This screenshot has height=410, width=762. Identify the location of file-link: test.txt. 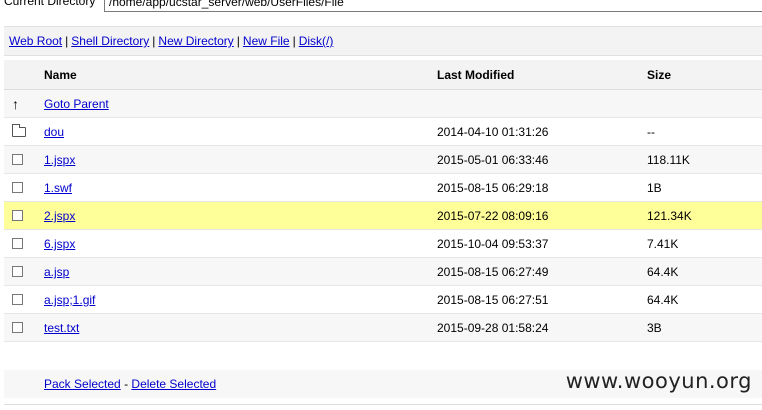
(61, 328).